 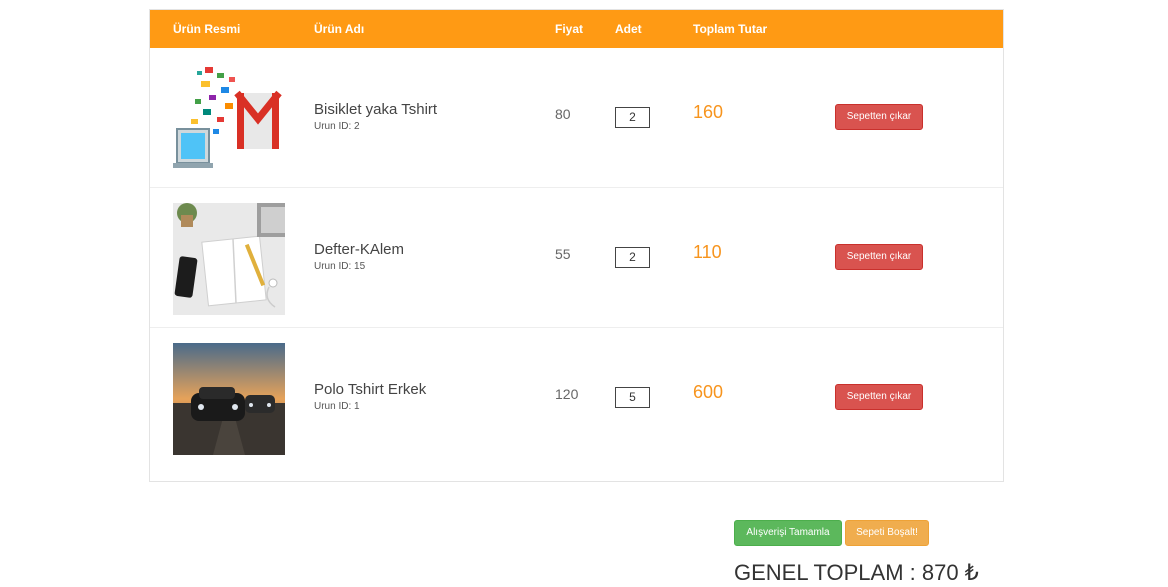 I want to click on line-total: 160, so click(x=708, y=112).